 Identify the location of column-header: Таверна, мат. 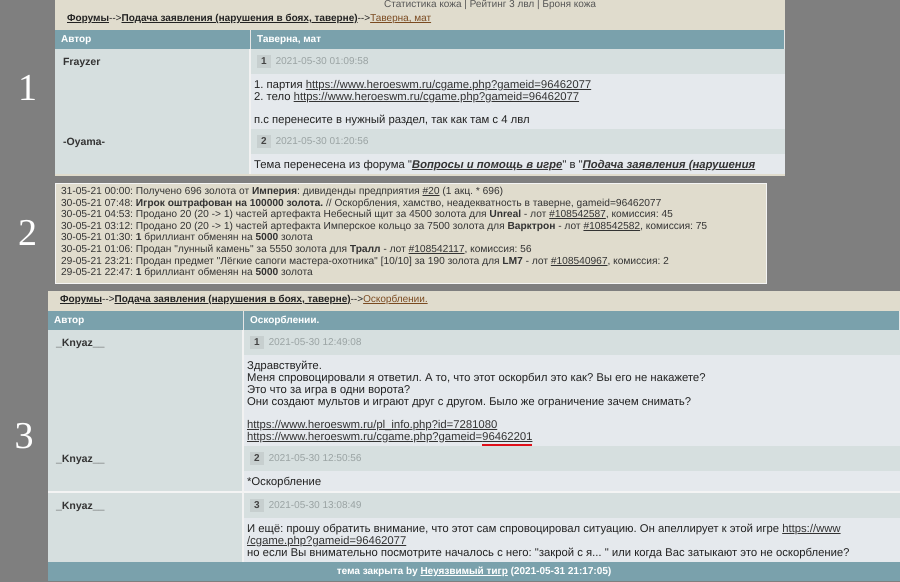
(518, 39).